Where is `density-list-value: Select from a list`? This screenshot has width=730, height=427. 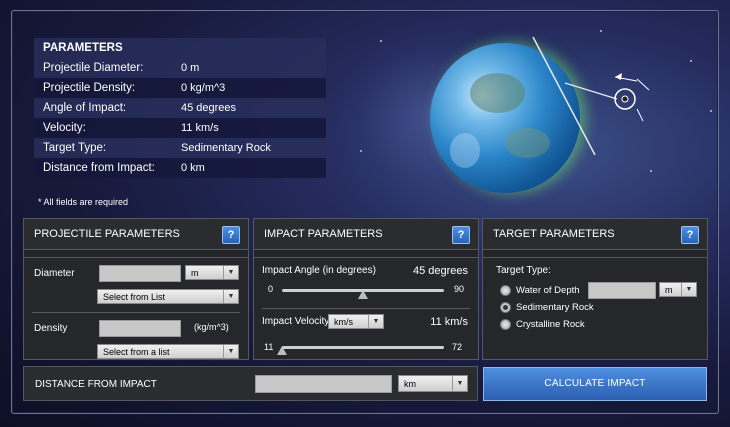
density-list-value: Select from a list is located at coordinates (136, 352).